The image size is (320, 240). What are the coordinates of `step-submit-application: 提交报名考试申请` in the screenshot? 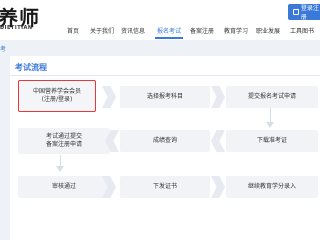 It's located at (272, 97).